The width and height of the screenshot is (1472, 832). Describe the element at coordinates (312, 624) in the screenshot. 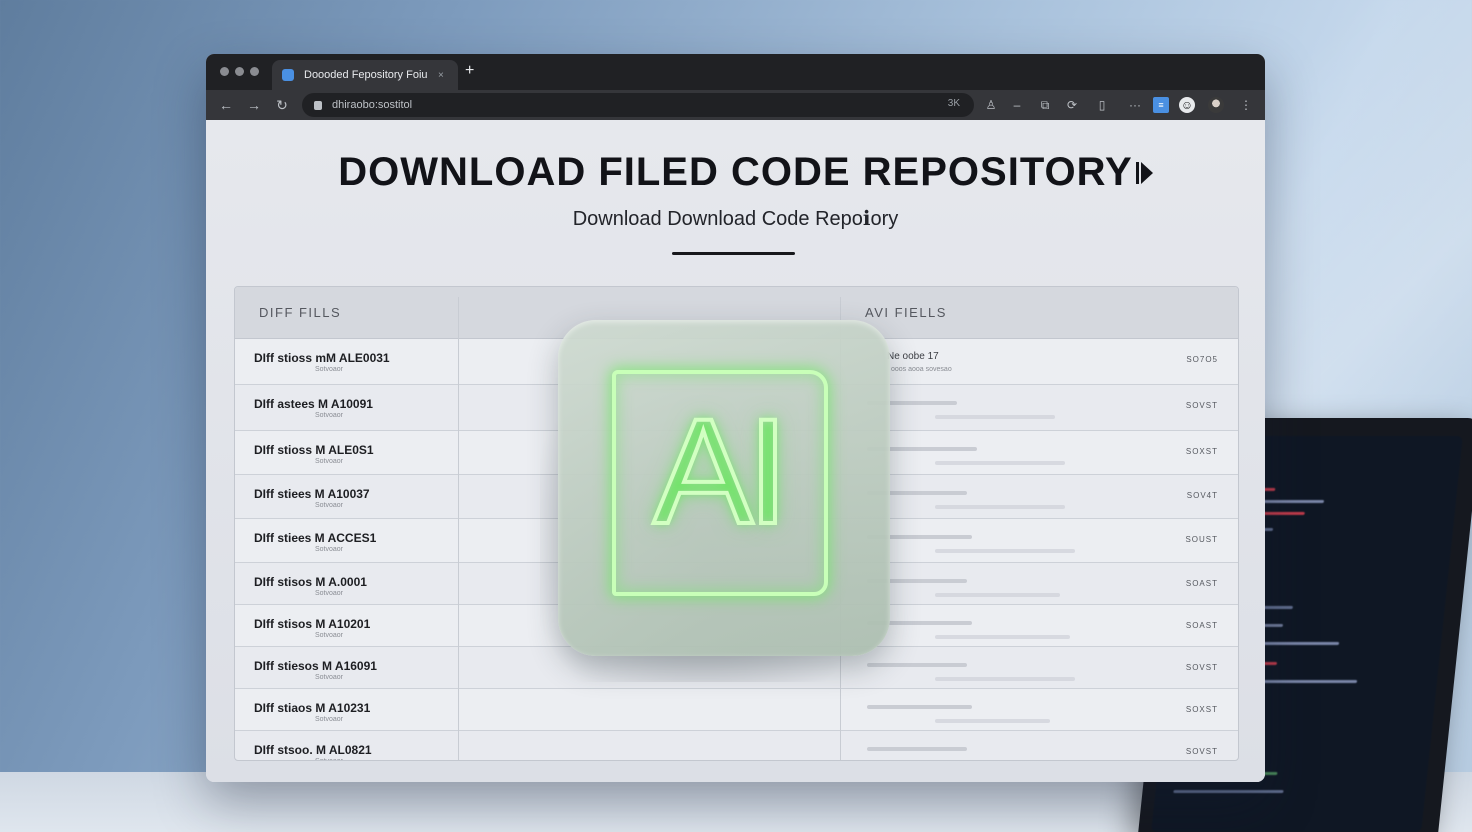

I see `file-name: DIff stisos M A10201` at that location.